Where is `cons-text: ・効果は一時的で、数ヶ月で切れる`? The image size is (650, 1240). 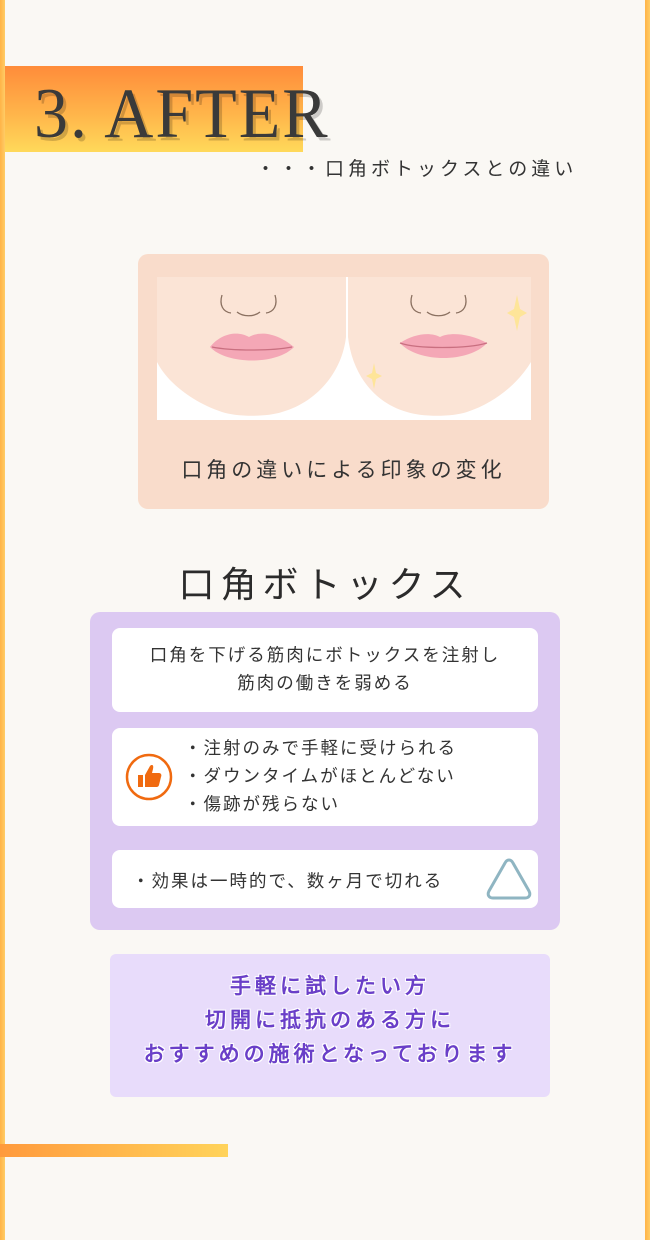 cons-text: ・効果は一時的で、数ヶ月で切れる is located at coordinates (288, 882).